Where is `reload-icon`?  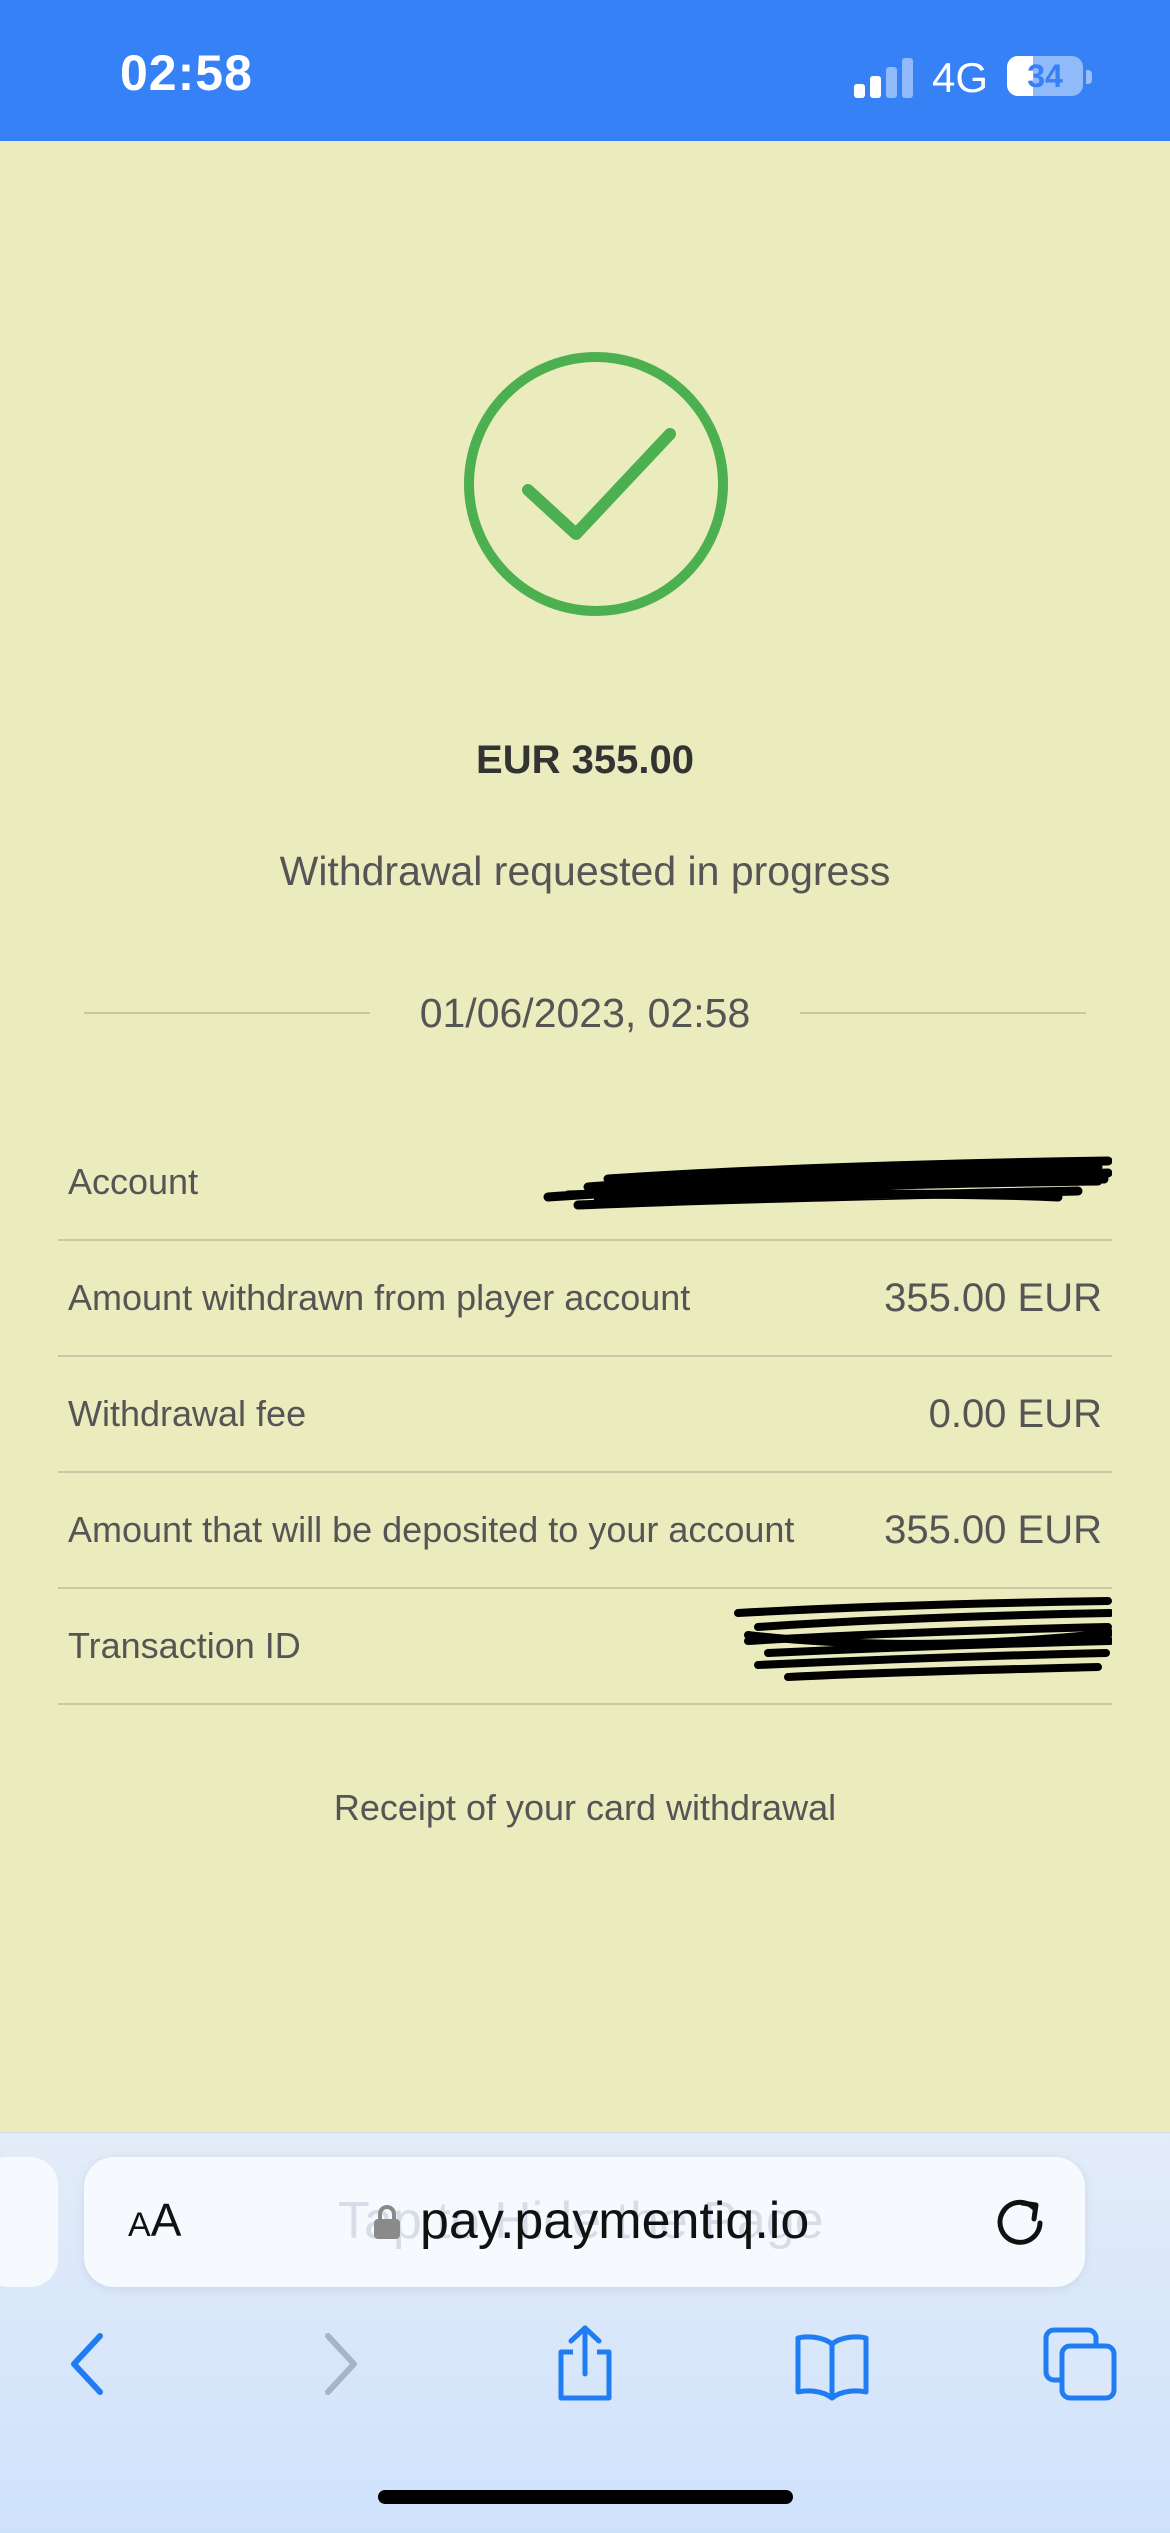
reload-icon is located at coordinates (1020, 2221).